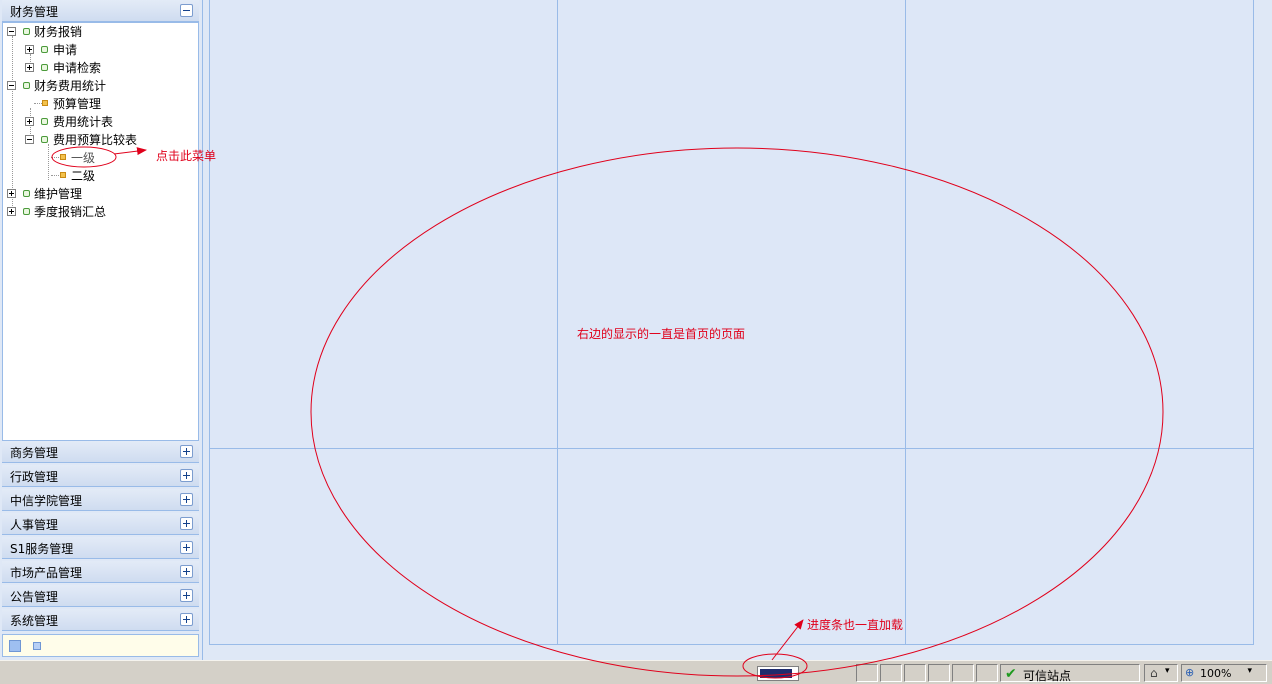 This screenshot has height=684, width=1272. I want to click on annotation-progress-note: 进度条也一直加载, so click(855, 625).